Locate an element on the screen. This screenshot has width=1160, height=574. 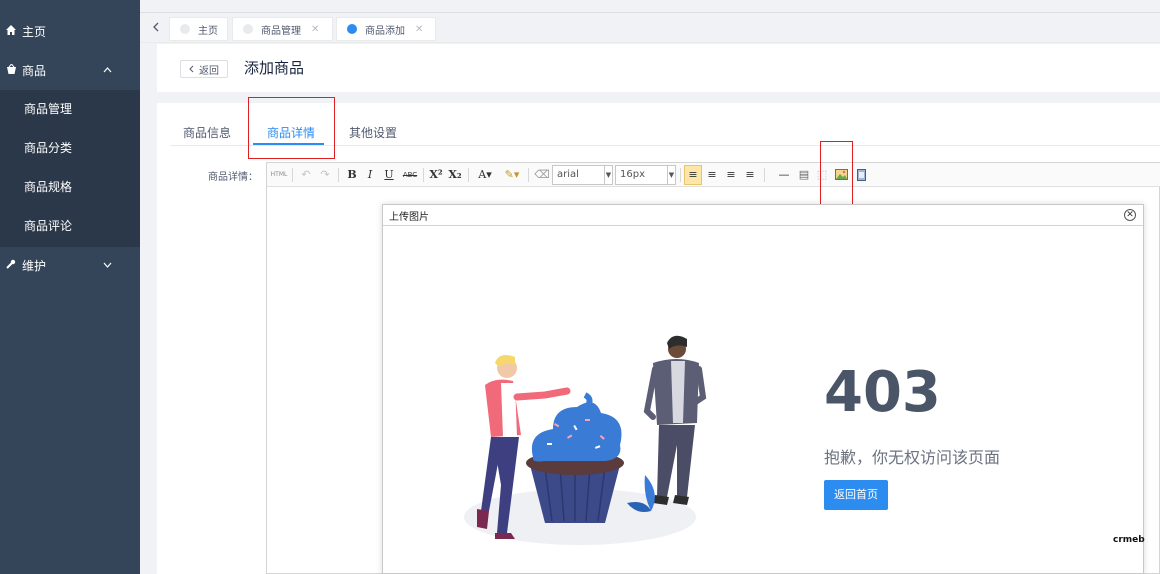
superscript-icon: X² is located at coordinates (436, 175).